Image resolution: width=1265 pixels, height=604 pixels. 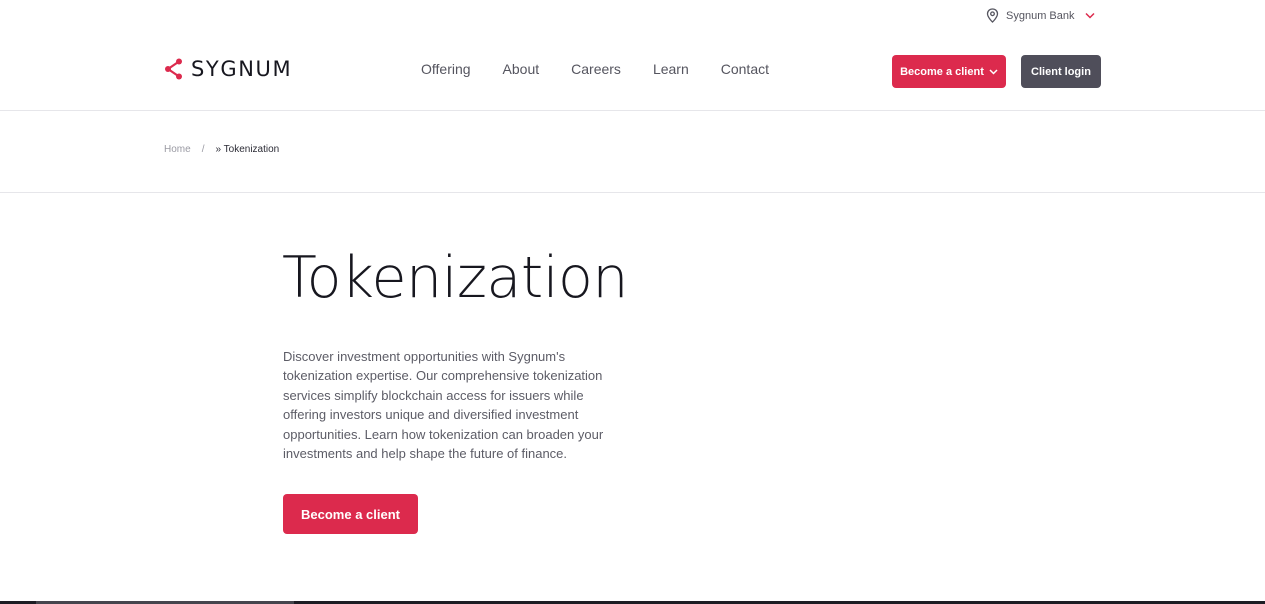 I want to click on nav-careers: Careers, so click(x=596, y=69).